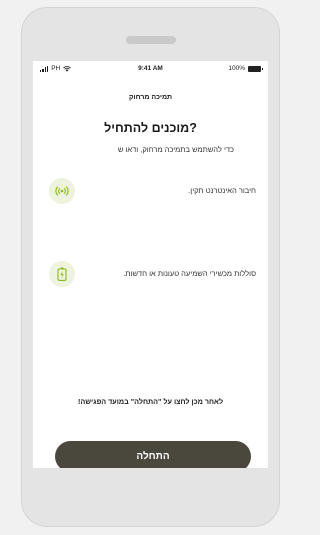 This screenshot has height=535, width=320. Describe the element at coordinates (175, 149) in the screenshot. I see `subtitle: כדי להשתמש בתמיכה מרחוק, ודאו ש` at that location.